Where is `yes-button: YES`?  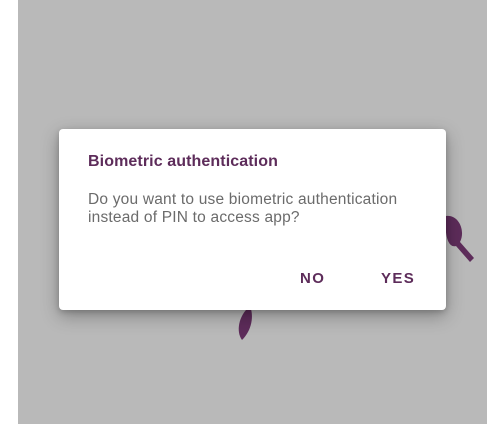
yes-button: YES is located at coordinates (398, 278).